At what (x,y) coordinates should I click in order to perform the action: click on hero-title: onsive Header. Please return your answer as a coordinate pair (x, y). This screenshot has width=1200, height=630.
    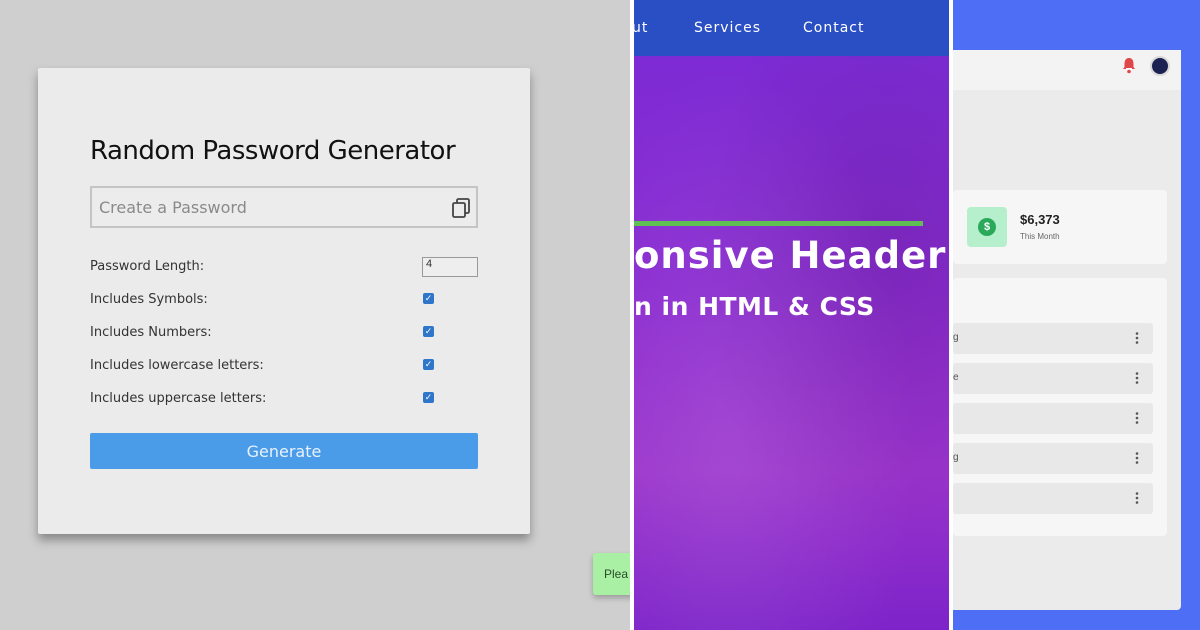
    Looking at the image, I should click on (790, 255).